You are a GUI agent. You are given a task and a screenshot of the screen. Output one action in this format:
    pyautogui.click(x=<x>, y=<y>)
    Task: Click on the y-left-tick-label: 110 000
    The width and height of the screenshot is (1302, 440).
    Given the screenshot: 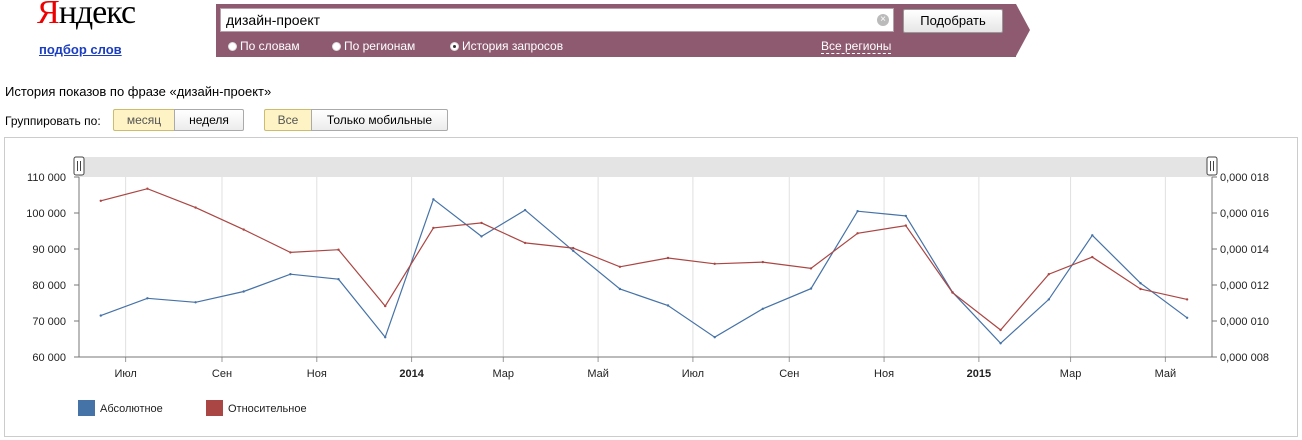 What is the action you would take?
    pyautogui.click(x=46, y=178)
    